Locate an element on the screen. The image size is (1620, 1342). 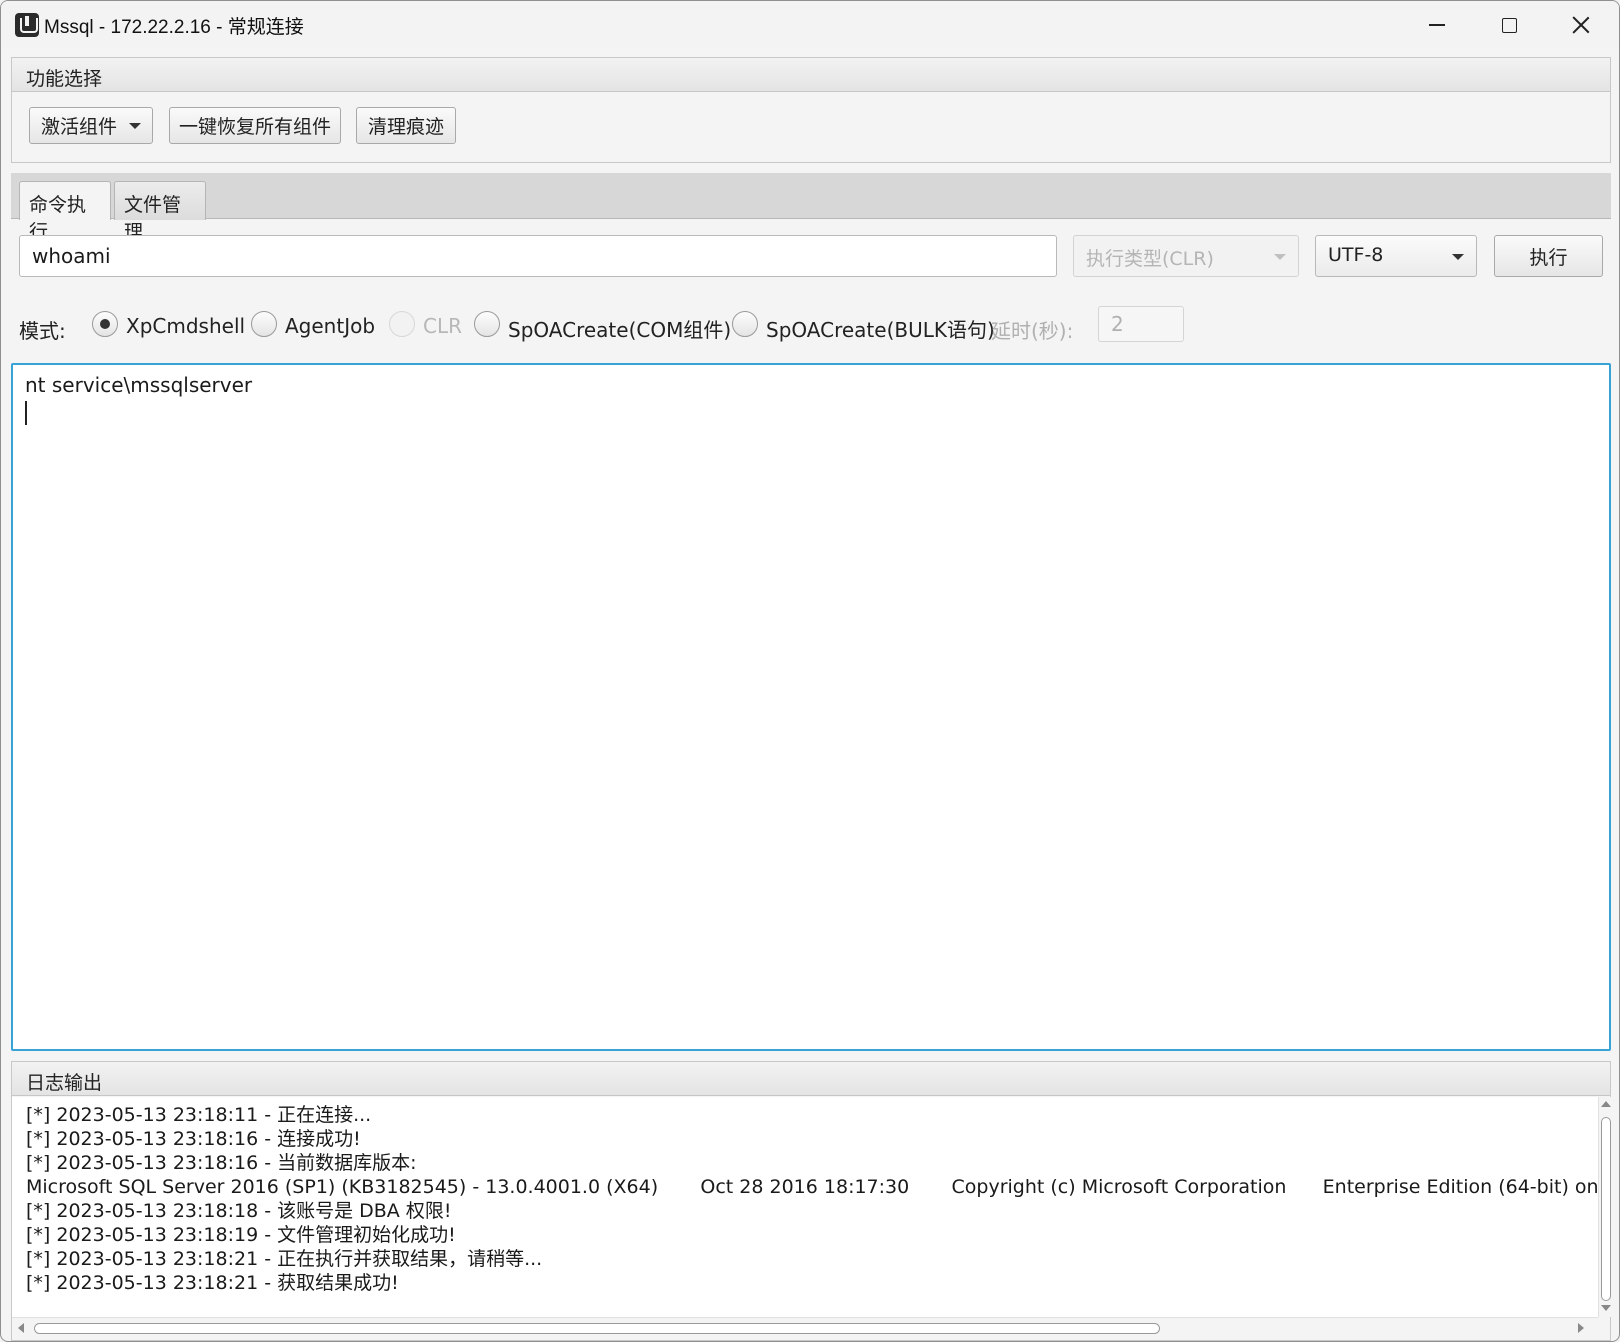
text-cursor is located at coordinates (26, 413).